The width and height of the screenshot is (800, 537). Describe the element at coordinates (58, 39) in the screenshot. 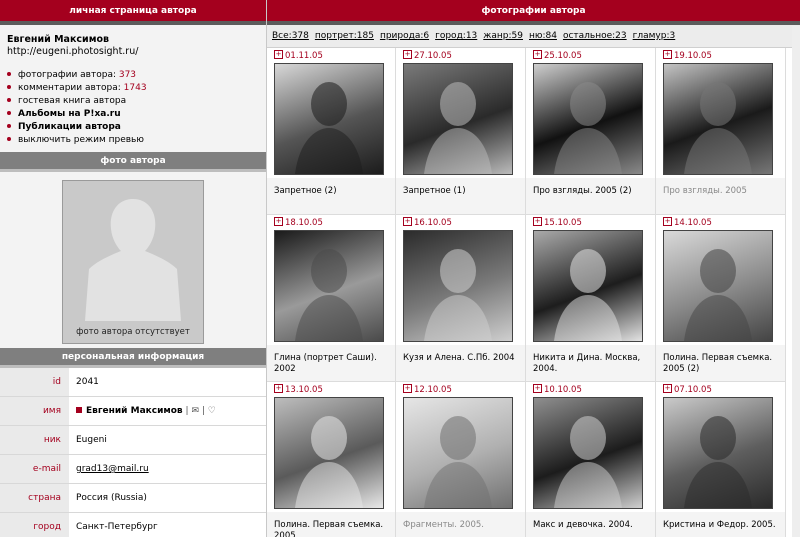

I see `author-name: Евгений Максимов` at that location.